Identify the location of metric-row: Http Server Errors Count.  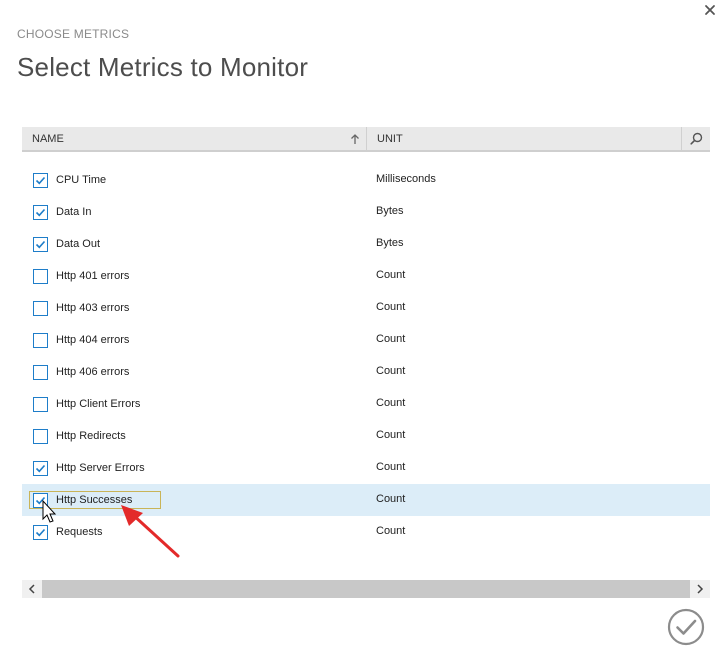
(366, 468).